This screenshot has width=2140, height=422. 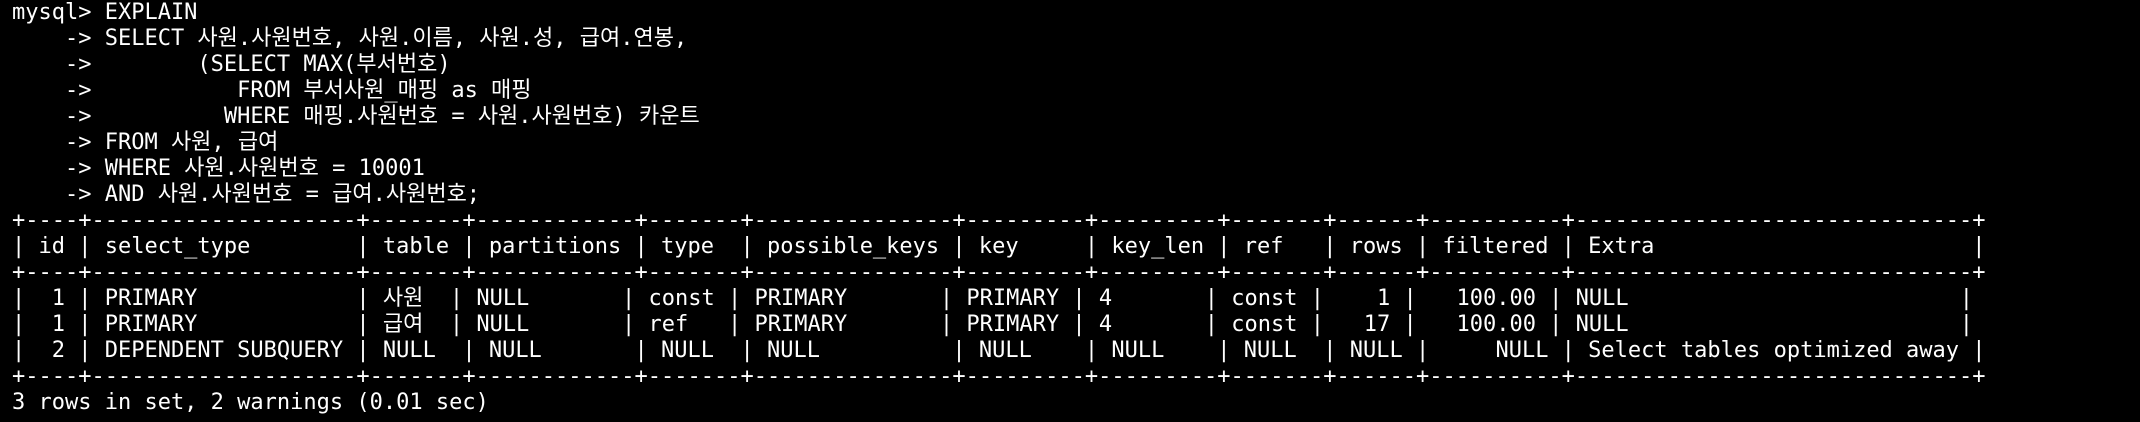 I want to click on query-continuation-line: -> WHERE 사원.사원번호 = 10001, so click(x=218, y=168).